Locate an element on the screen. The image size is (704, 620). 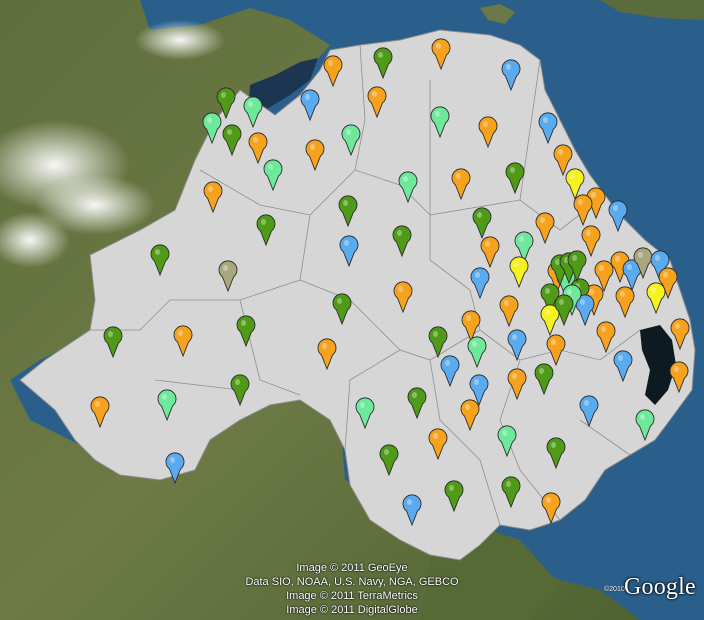
attribution-line: Data SIO, NOAA, U.S. Navy, NGA, GEBCO is located at coordinates (352, 582).